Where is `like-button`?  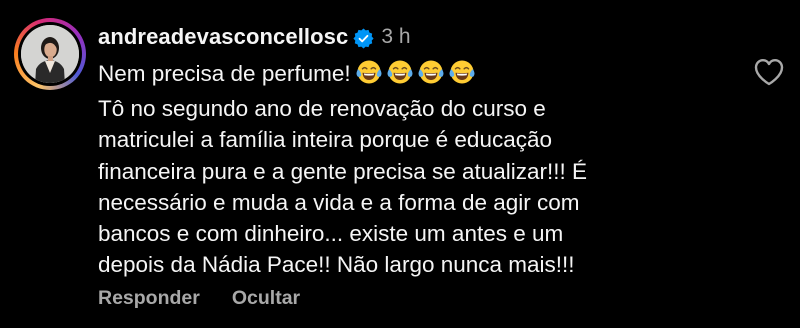 like-button is located at coordinates (769, 72).